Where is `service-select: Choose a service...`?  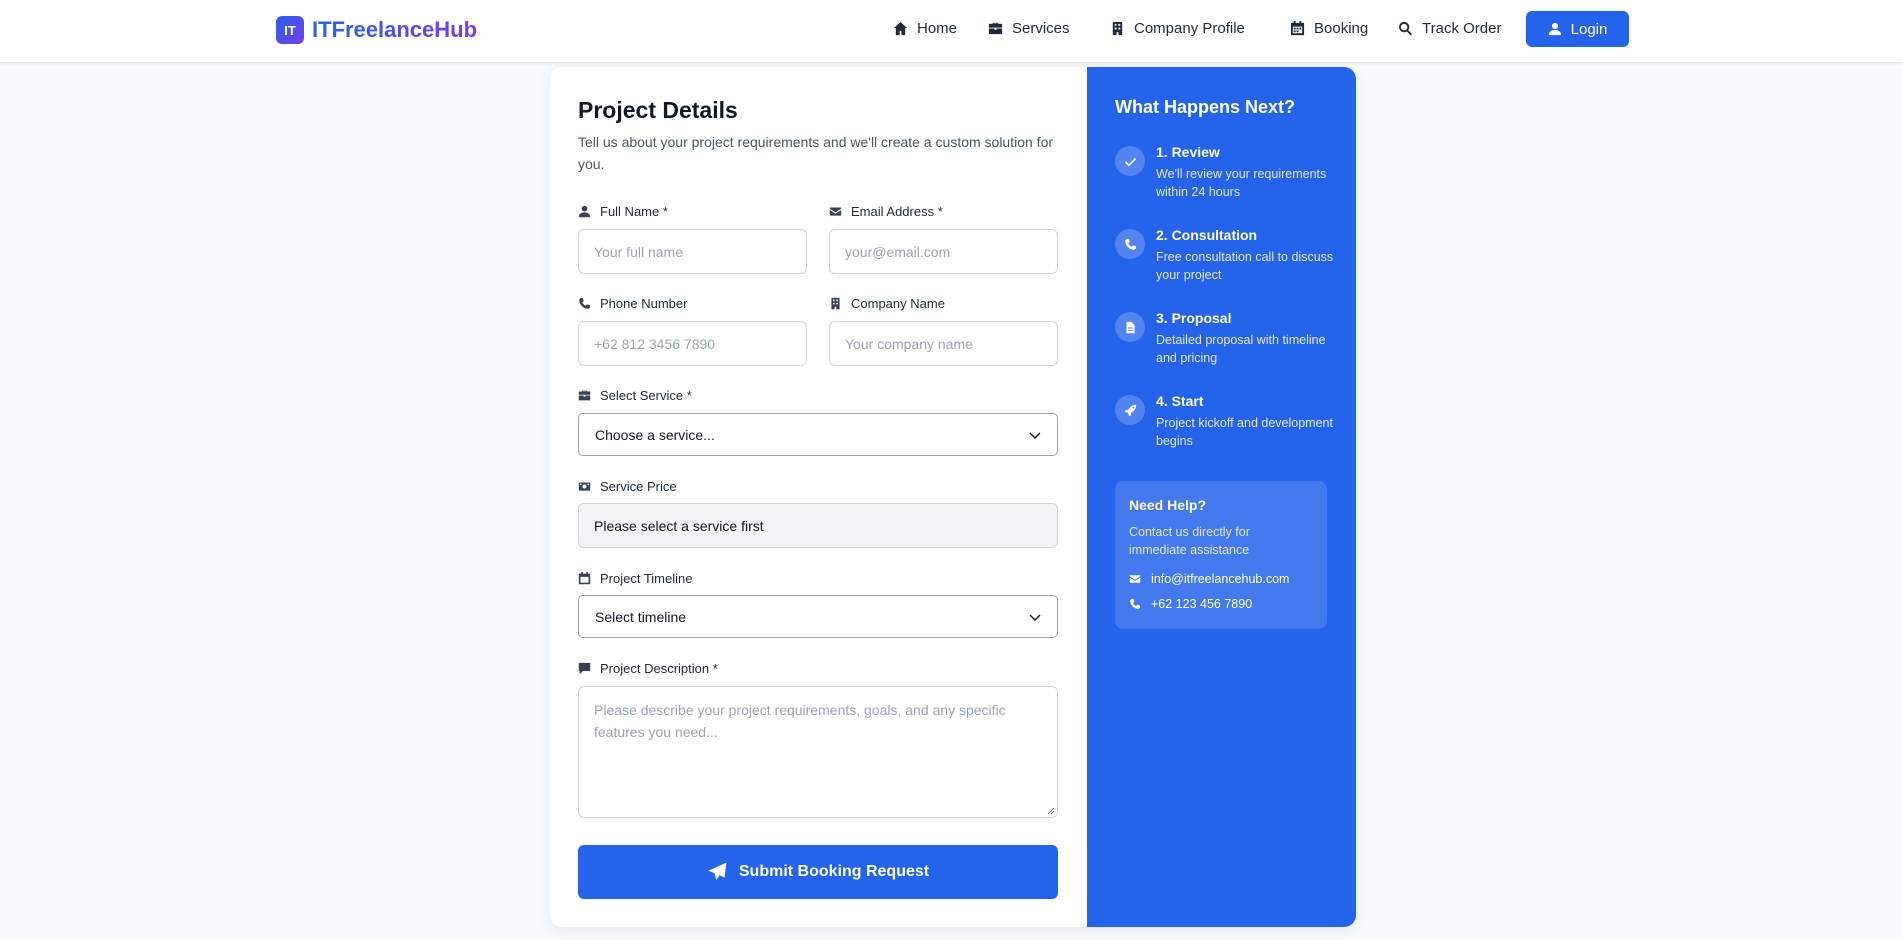
service-select: Choose a service... is located at coordinates (818, 434).